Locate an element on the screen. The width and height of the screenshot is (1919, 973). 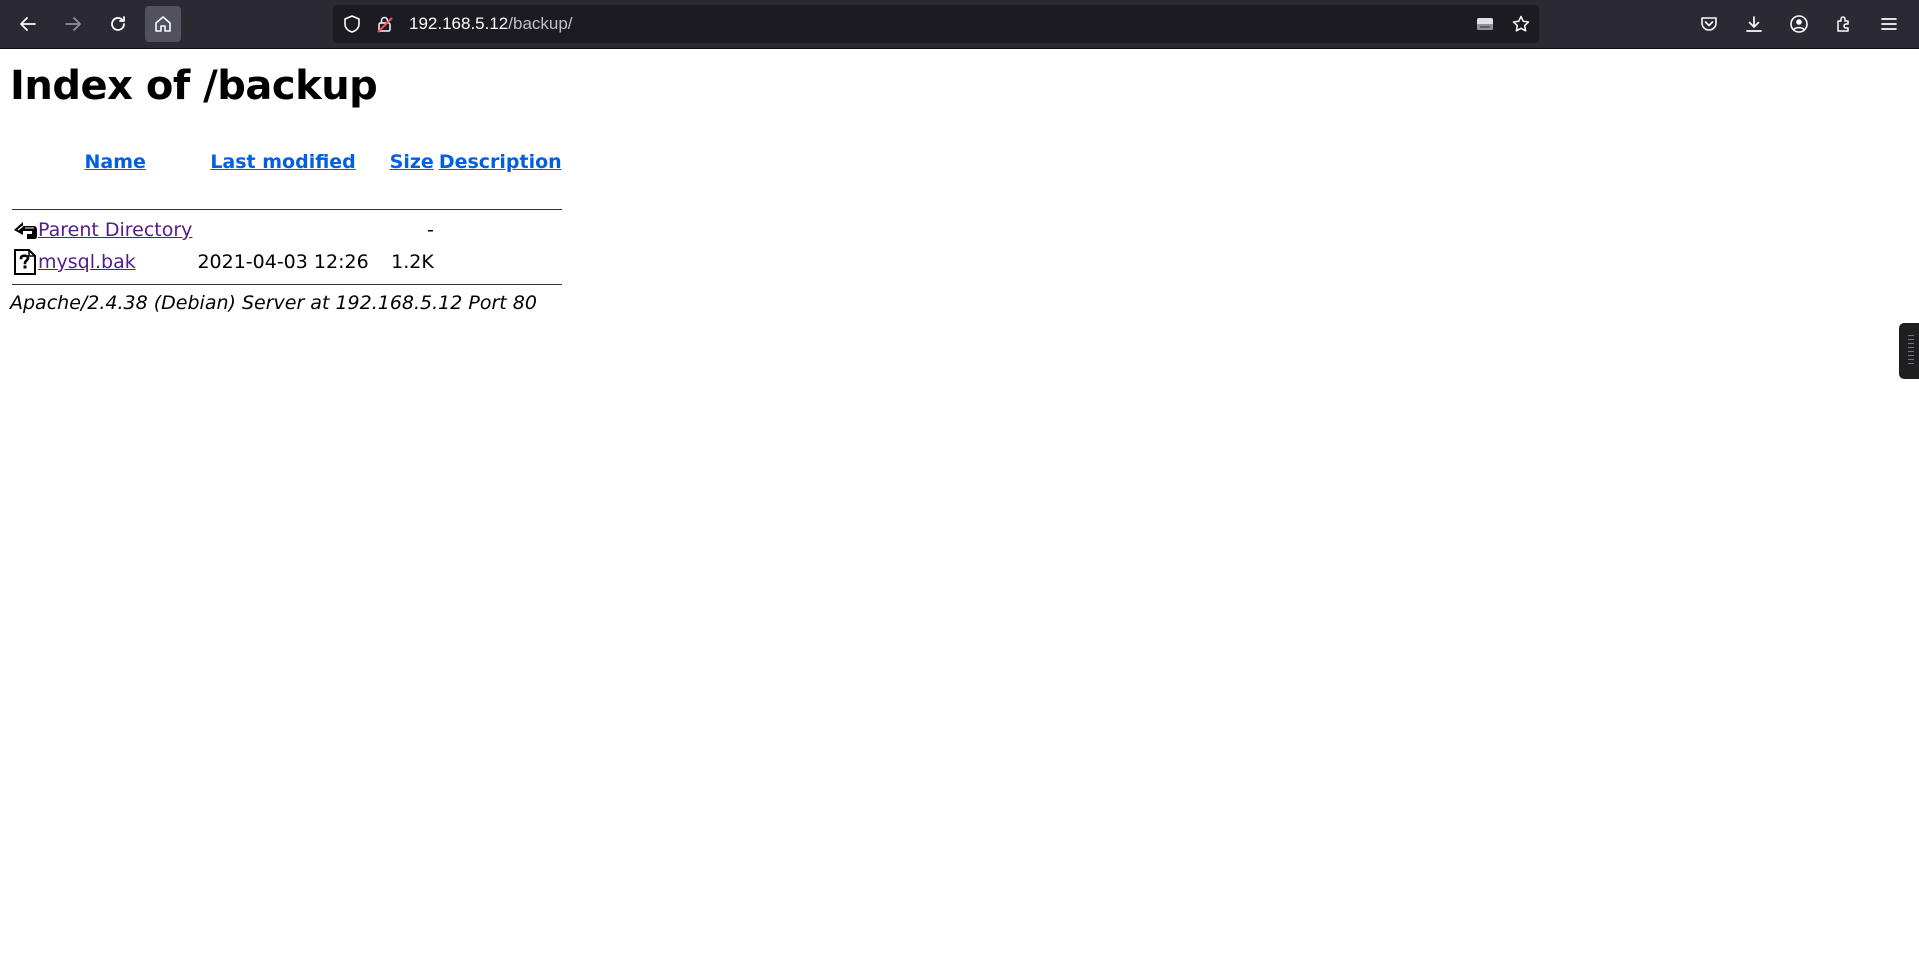
header-row: Name Last modified Size Description is located at coordinates (287, 162).